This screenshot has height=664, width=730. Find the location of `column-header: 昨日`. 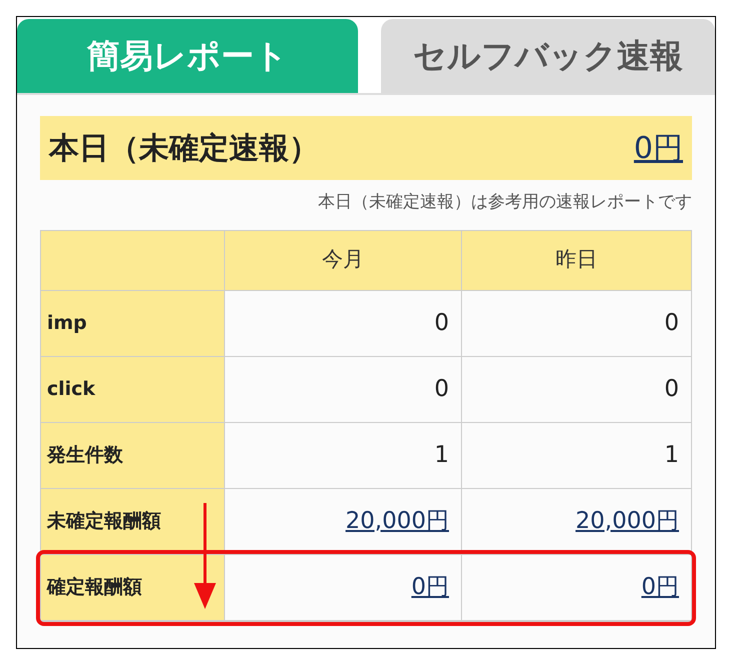

column-header: 昨日 is located at coordinates (576, 260).